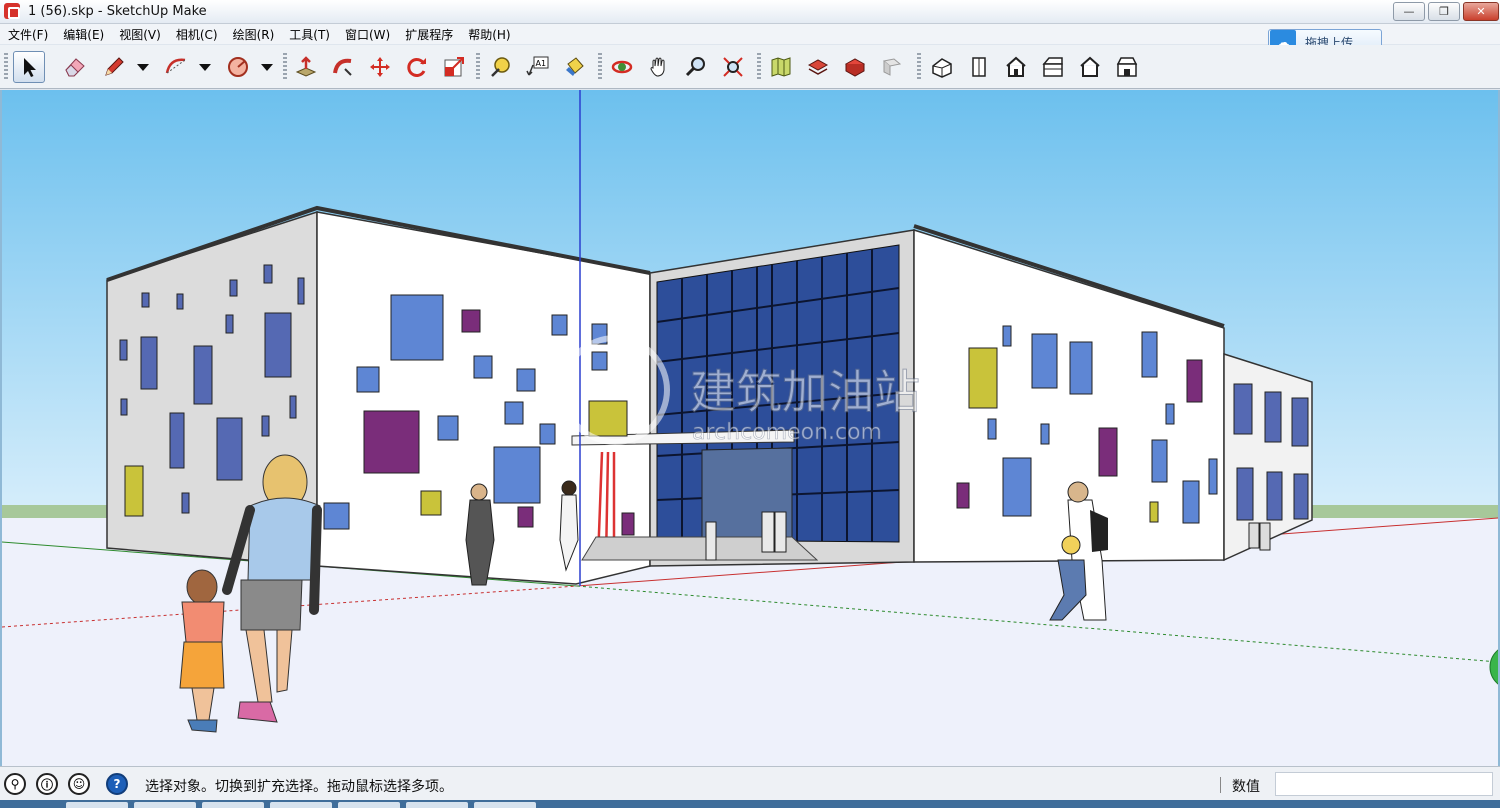 The height and width of the screenshot is (808, 1500). I want to click on scale-tool-button, so click(454, 67).